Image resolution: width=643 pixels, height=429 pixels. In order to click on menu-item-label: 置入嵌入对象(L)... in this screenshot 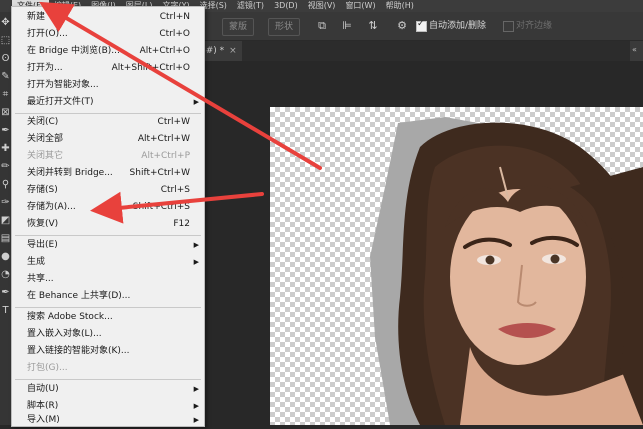, I will do `click(64, 334)`.